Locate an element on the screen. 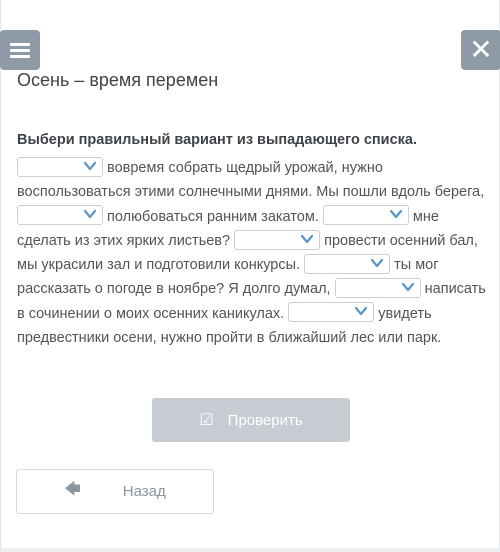  menu-button is located at coordinates (20, 50).